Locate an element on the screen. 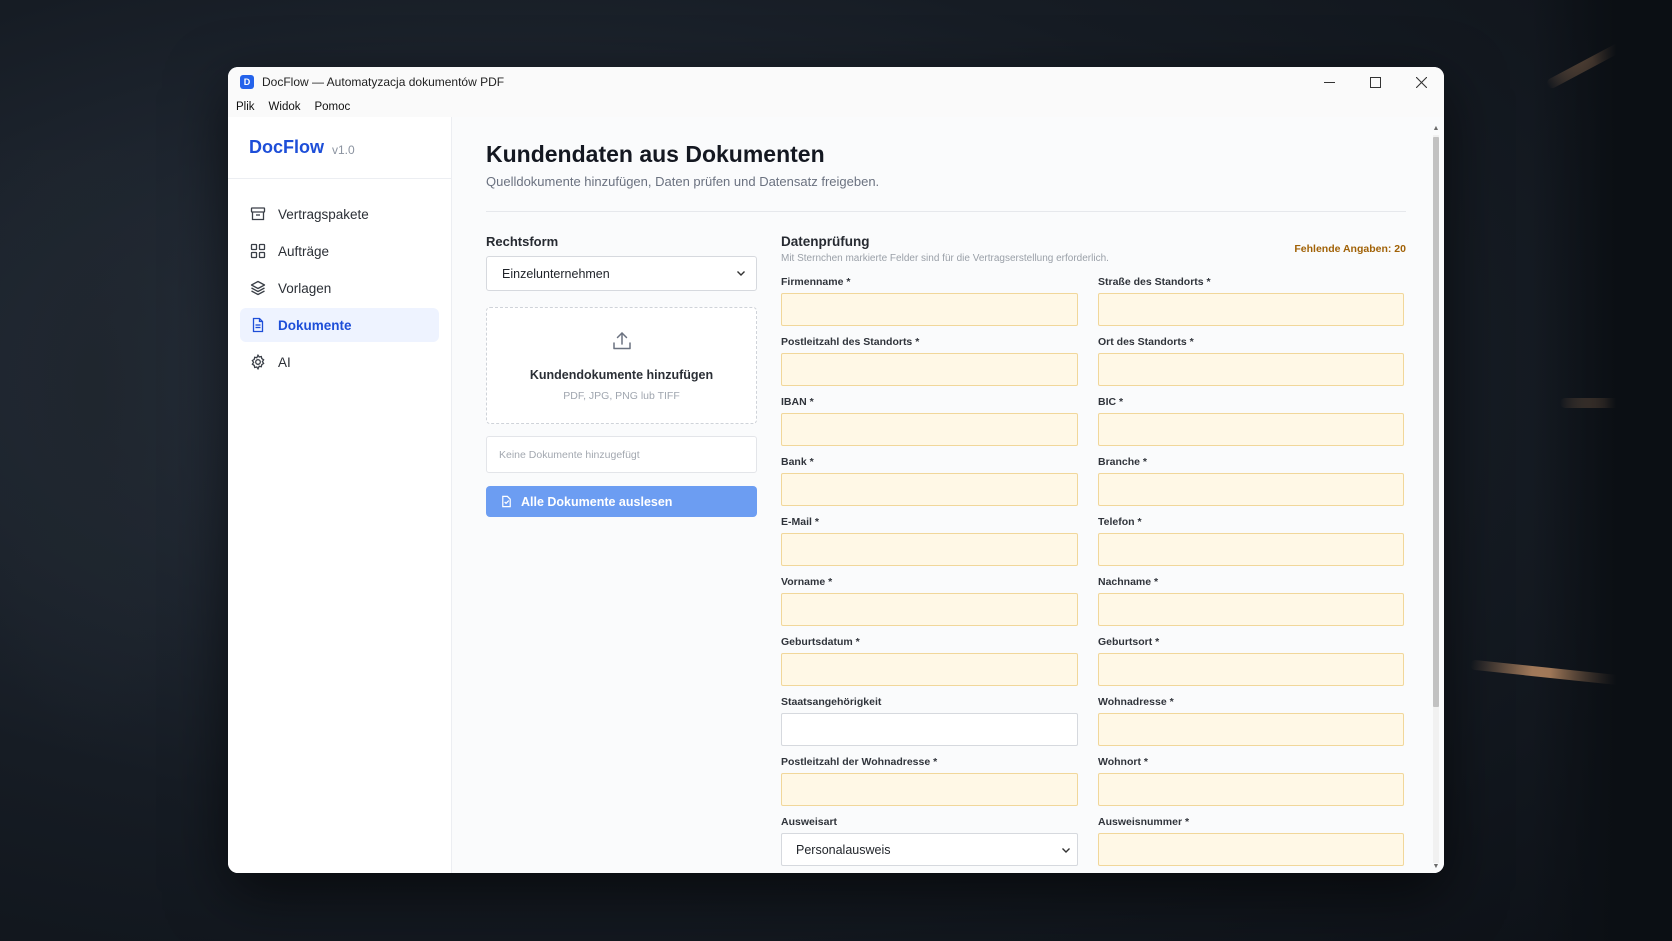 The image size is (1672, 941). nachname-input is located at coordinates (1251, 609).